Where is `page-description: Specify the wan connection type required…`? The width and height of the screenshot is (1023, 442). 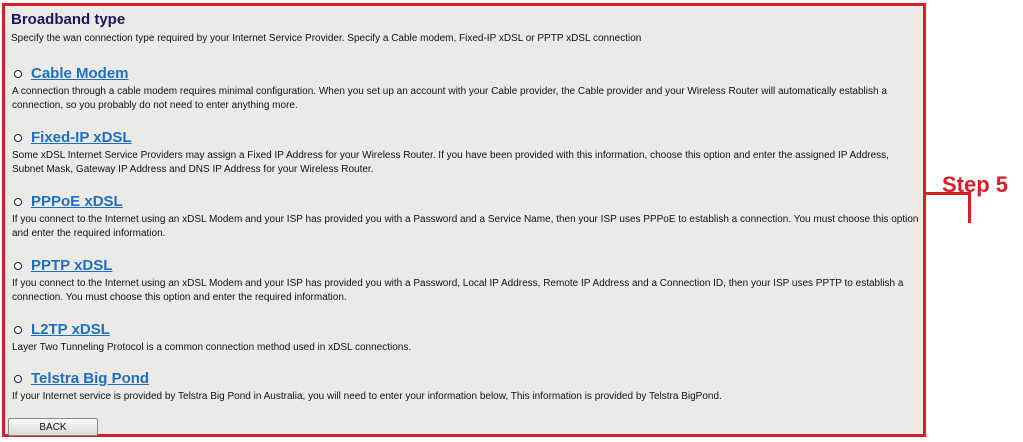
page-description: Specify the wan connection type required… is located at coordinates (326, 38).